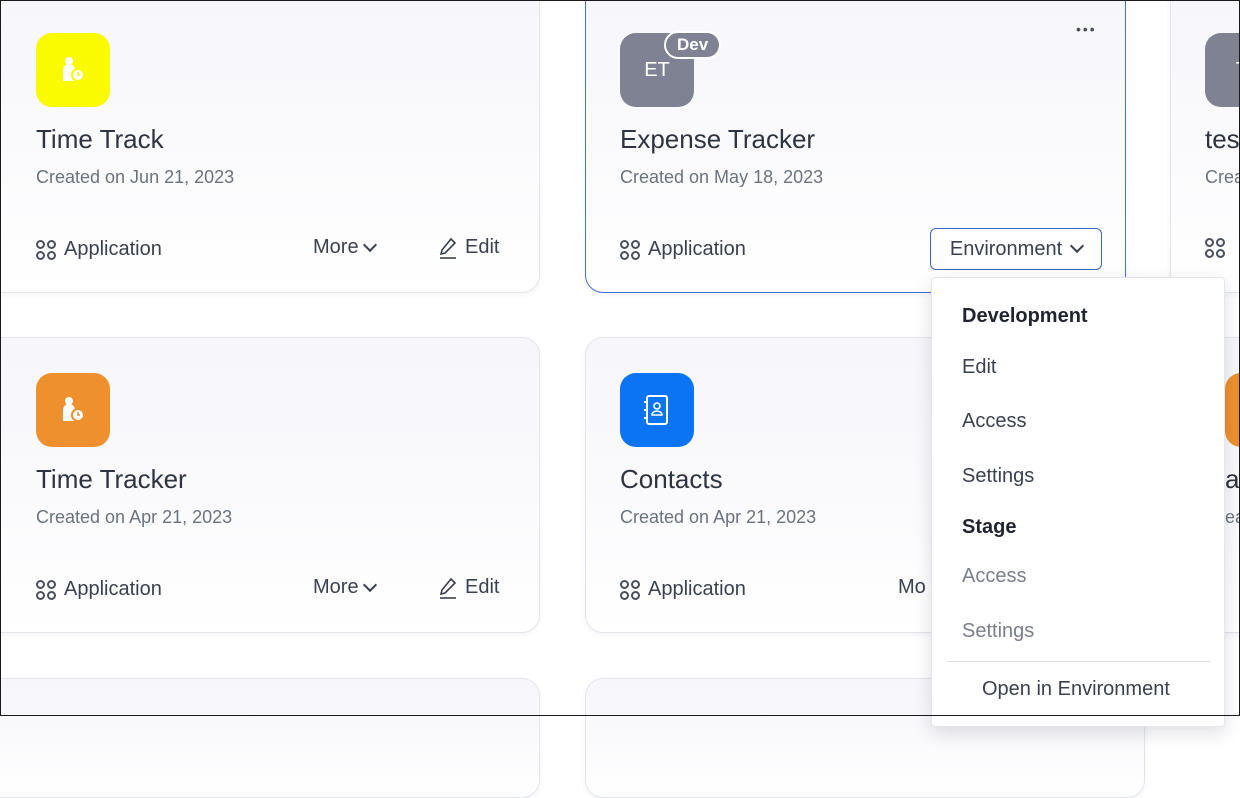 Image resolution: width=1240 pixels, height=798 pixels. Describe the element at coordinates (657, 410) in the screenshot. I see `contact-book-icon` at that location.